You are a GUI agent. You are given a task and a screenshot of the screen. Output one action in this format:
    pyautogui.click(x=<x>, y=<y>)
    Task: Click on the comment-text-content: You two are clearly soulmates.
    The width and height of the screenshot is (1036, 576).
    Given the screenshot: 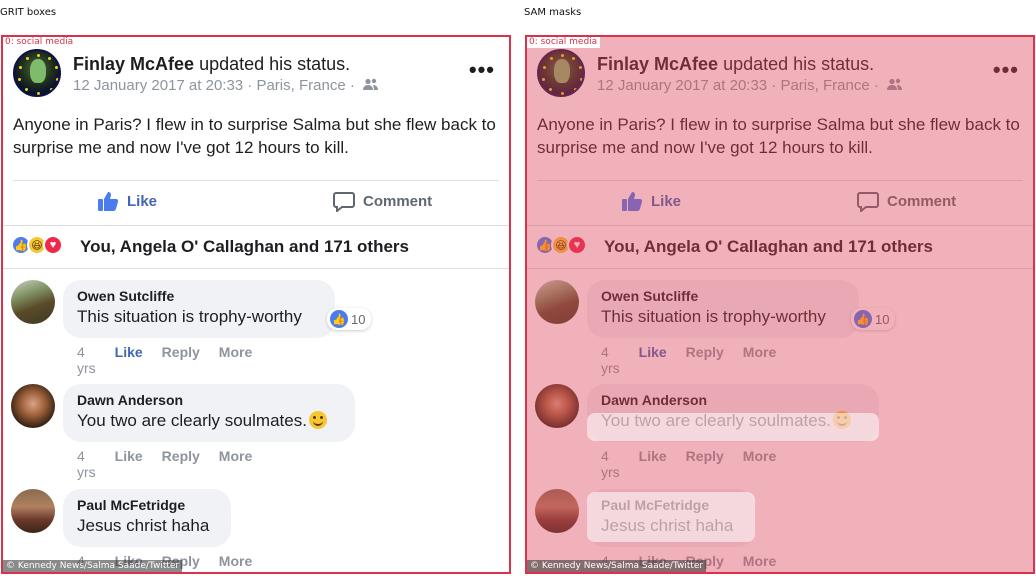 What is the action you would take?
    pyautogui.click(x=192, y=420)
    